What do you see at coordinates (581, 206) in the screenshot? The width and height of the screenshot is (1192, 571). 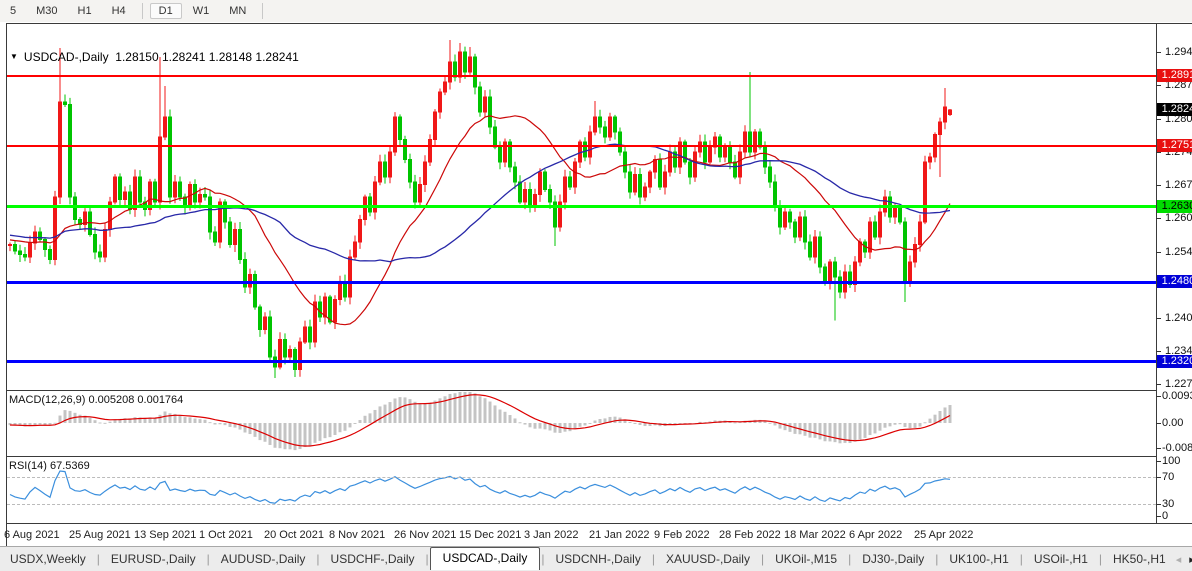 I see `horizontal-level-line-1.26303` at bounding box center [581, 206].